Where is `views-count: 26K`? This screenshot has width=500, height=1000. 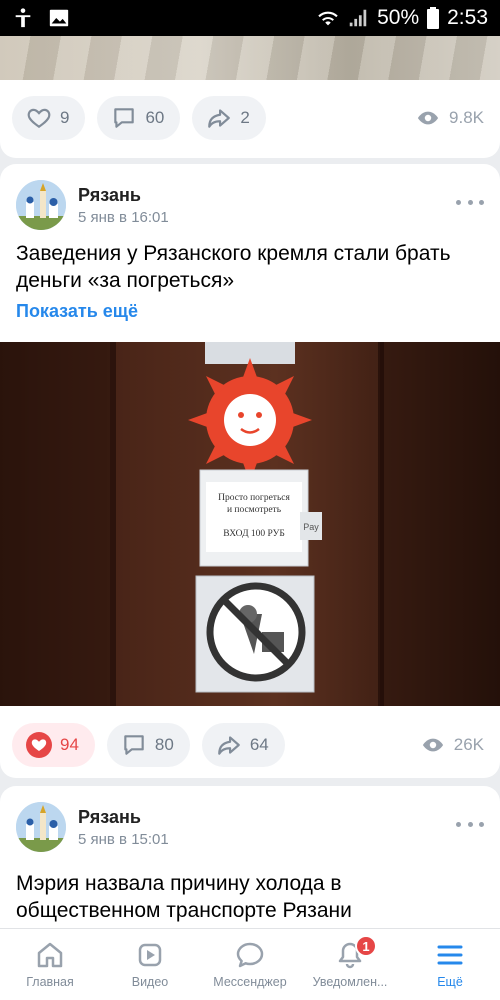 views-count: 26K is located at coordinates (468, 744).